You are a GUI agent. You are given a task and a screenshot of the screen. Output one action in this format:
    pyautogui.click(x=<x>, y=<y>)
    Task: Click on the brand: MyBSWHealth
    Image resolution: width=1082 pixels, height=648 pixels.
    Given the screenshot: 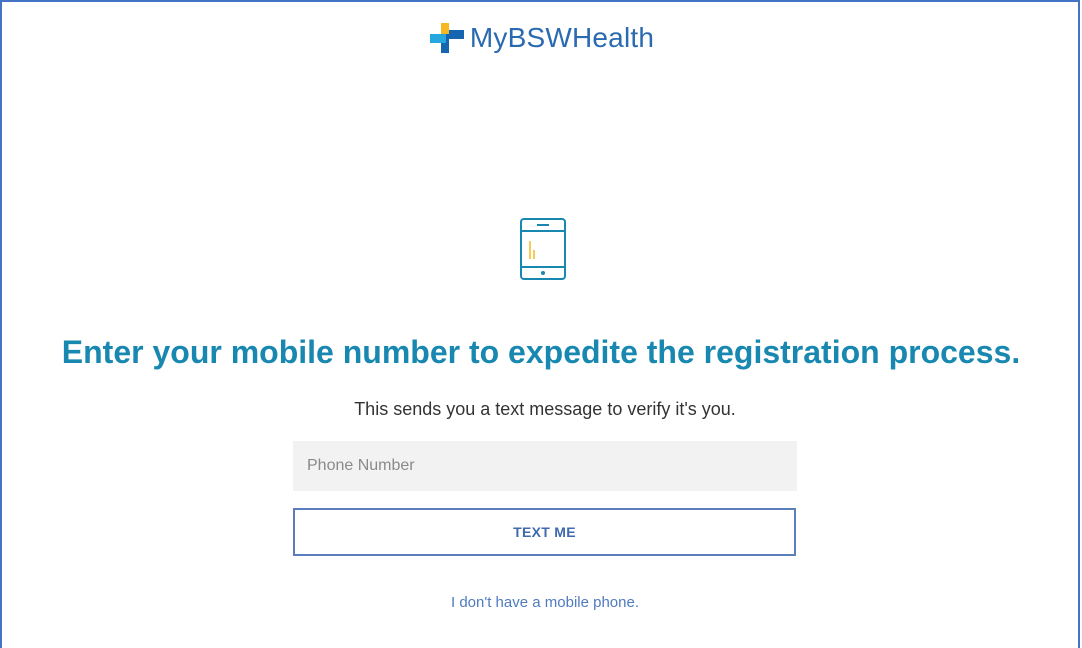 What is the action you would take?
    pyautogui.click(x=541, y=38)
    